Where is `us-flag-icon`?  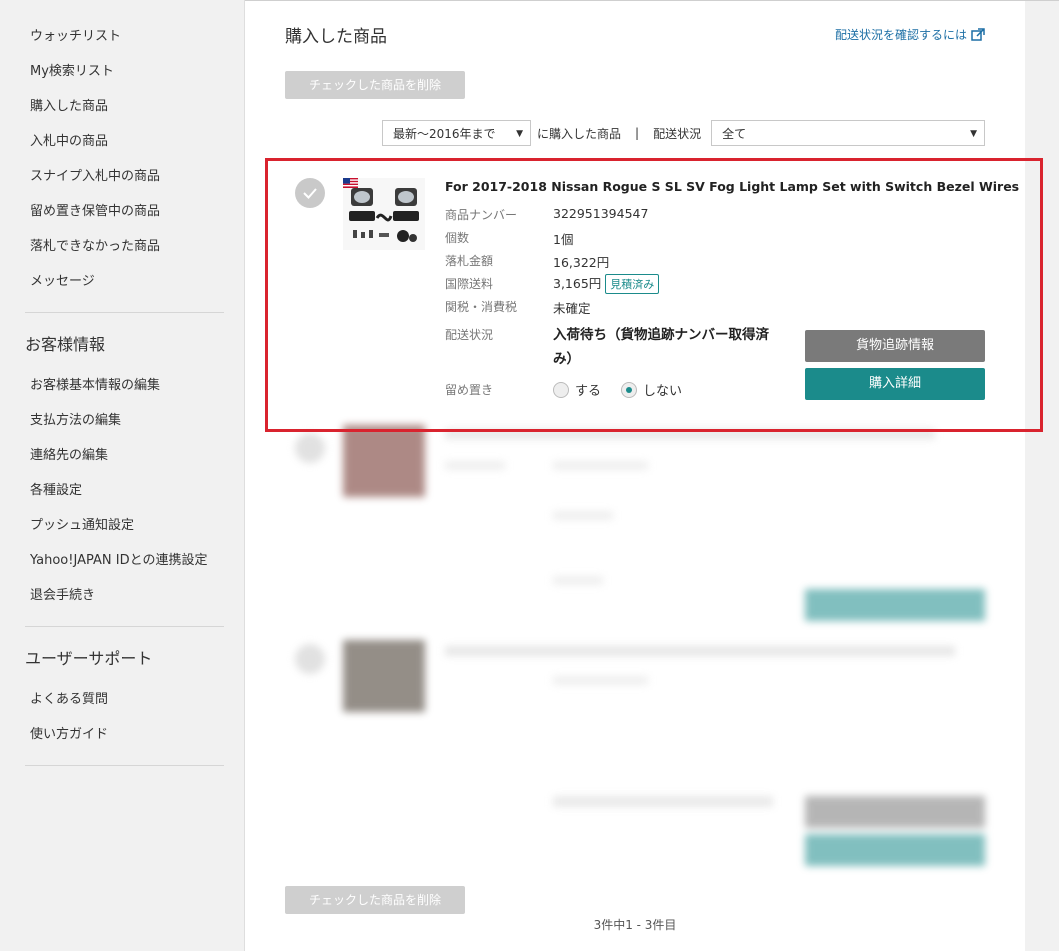 us-flag-icon is located at coordinates (350, 183).